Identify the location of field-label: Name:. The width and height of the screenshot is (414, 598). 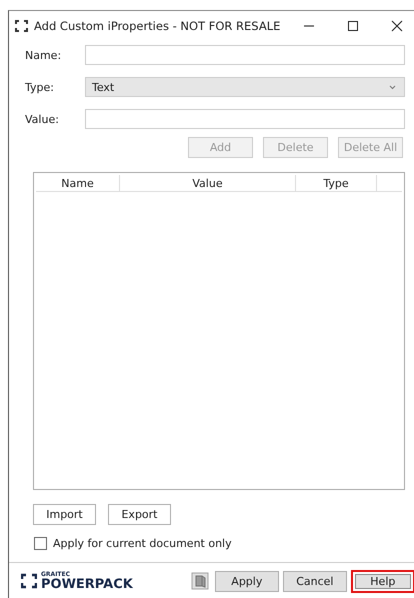
(43, 55).